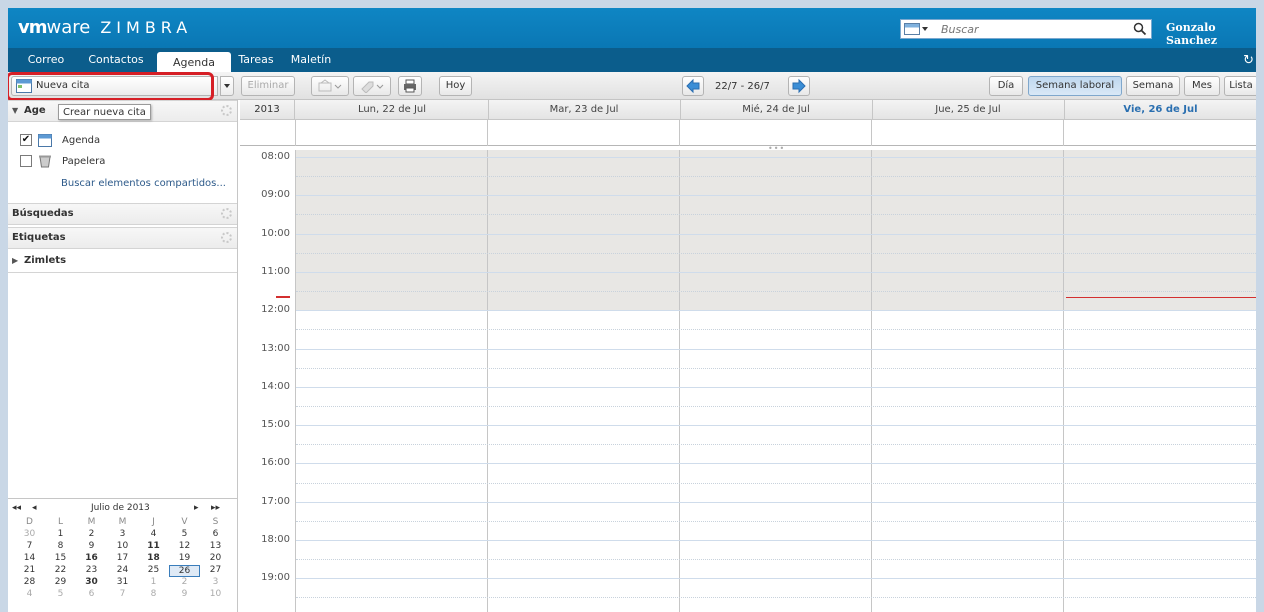 This screenshot has height=612, width=1264. I want to click on search-icon, so click(1140, 29).